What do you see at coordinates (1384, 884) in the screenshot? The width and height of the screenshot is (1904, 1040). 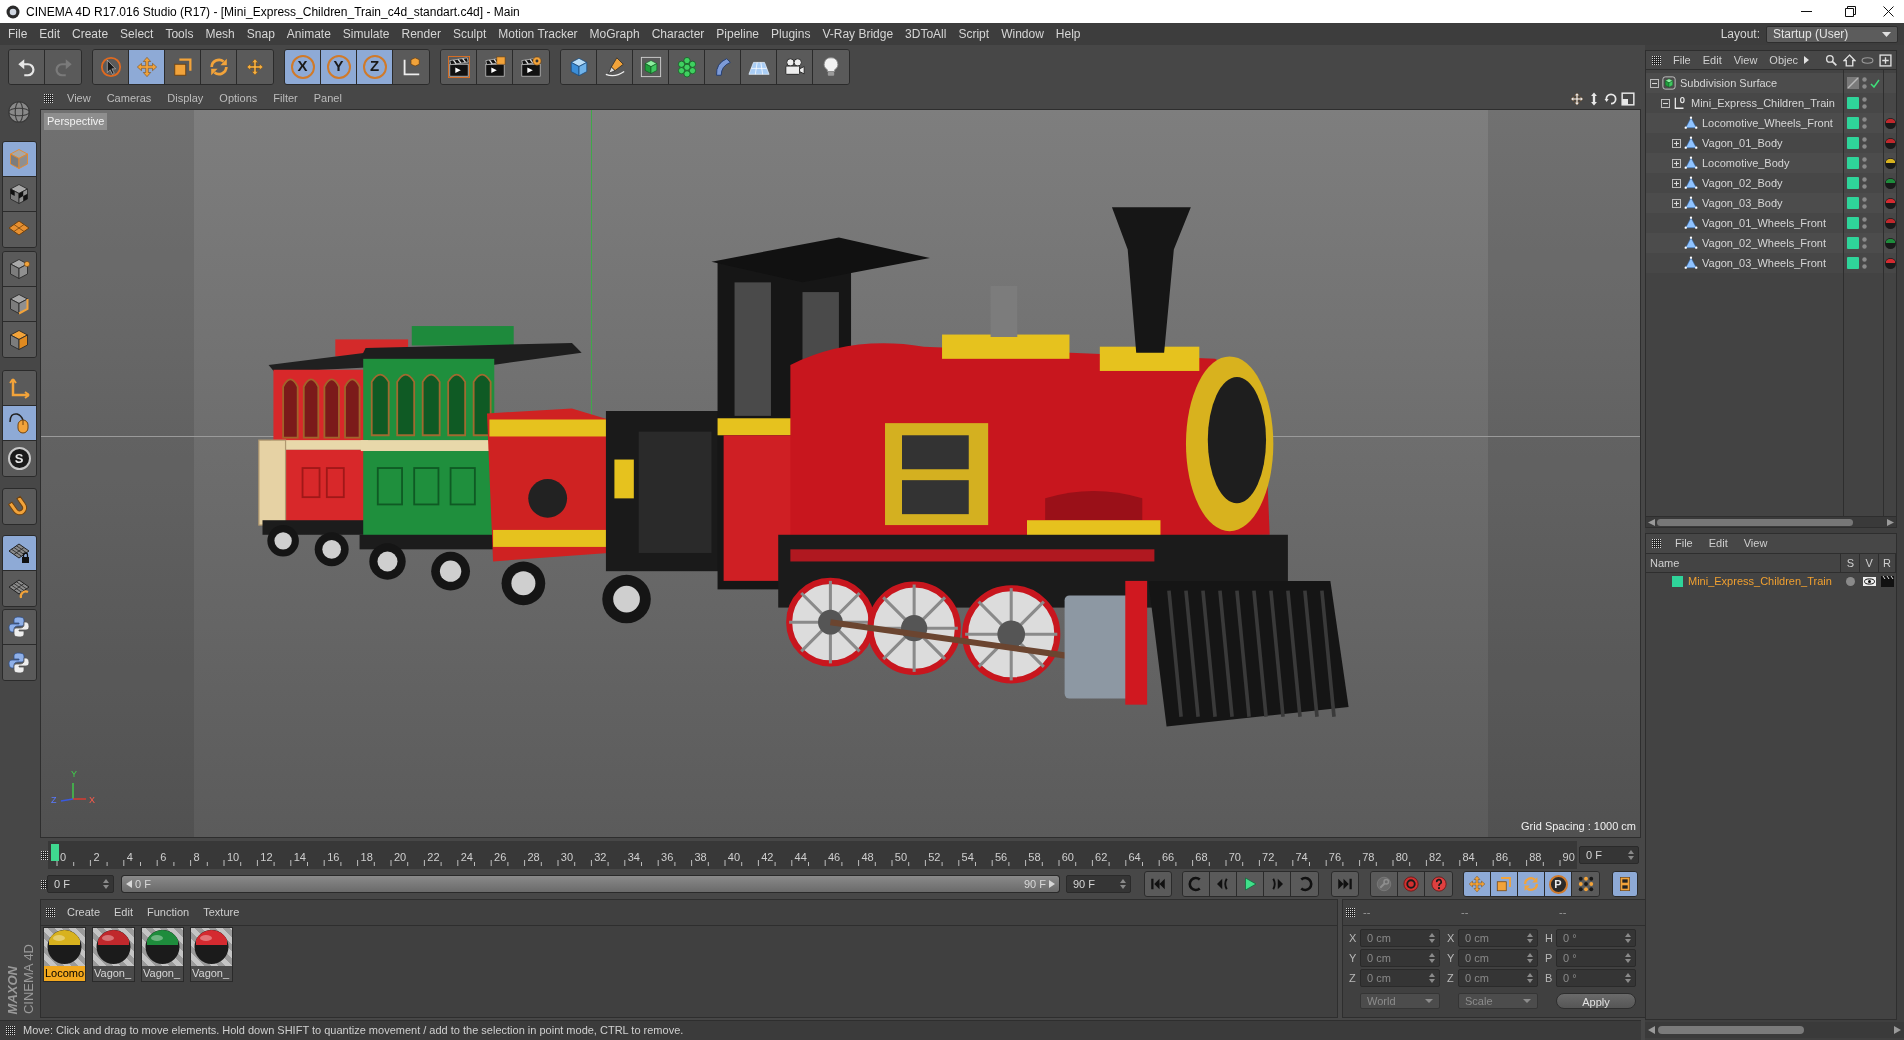 I see `record-key-button` at bounding box center [1384, 884].